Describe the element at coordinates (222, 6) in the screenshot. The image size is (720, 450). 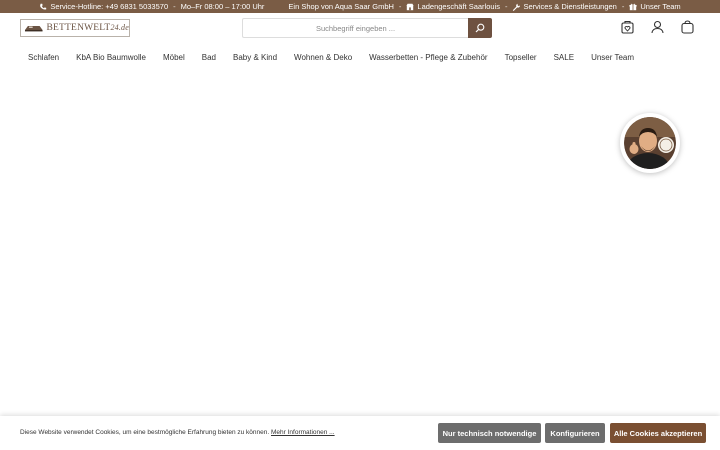
I see `hours-text: Mo–Fr 08:00 – 17:00 Uhr` at that location.